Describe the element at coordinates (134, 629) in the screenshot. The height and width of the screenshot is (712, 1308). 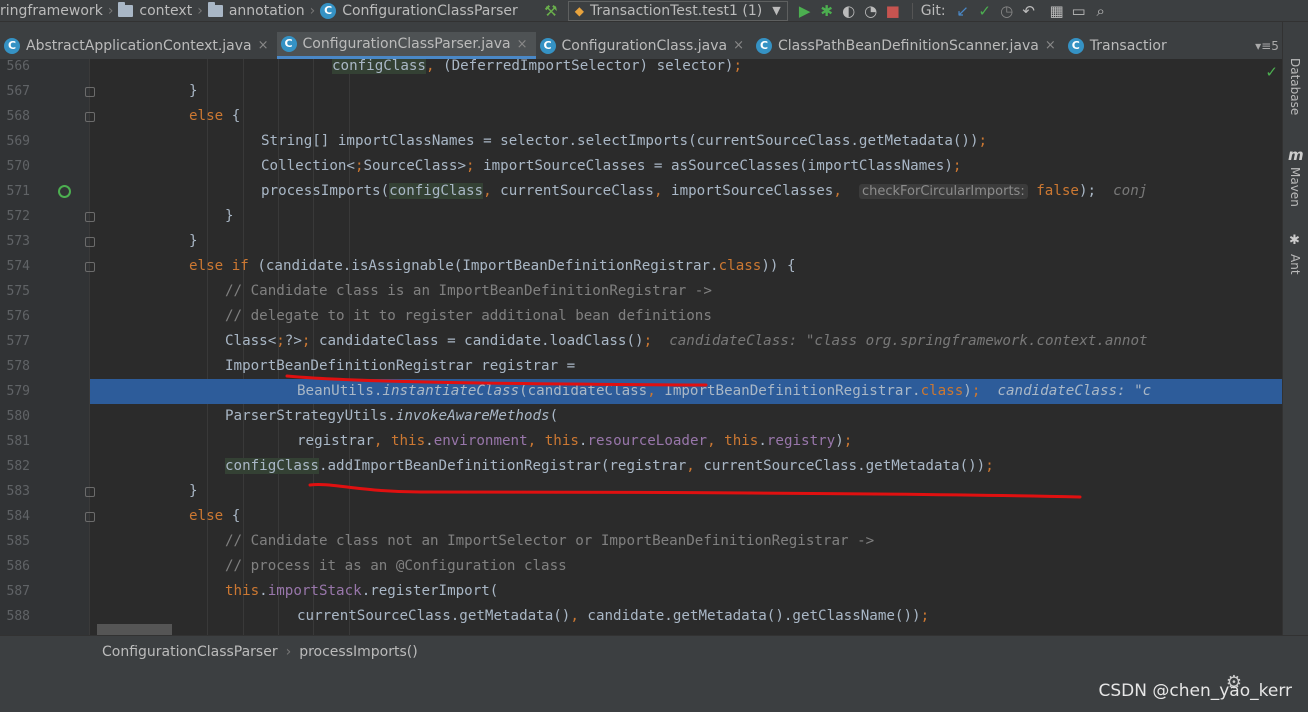
I see `horizontal-scrollbar` at that location.